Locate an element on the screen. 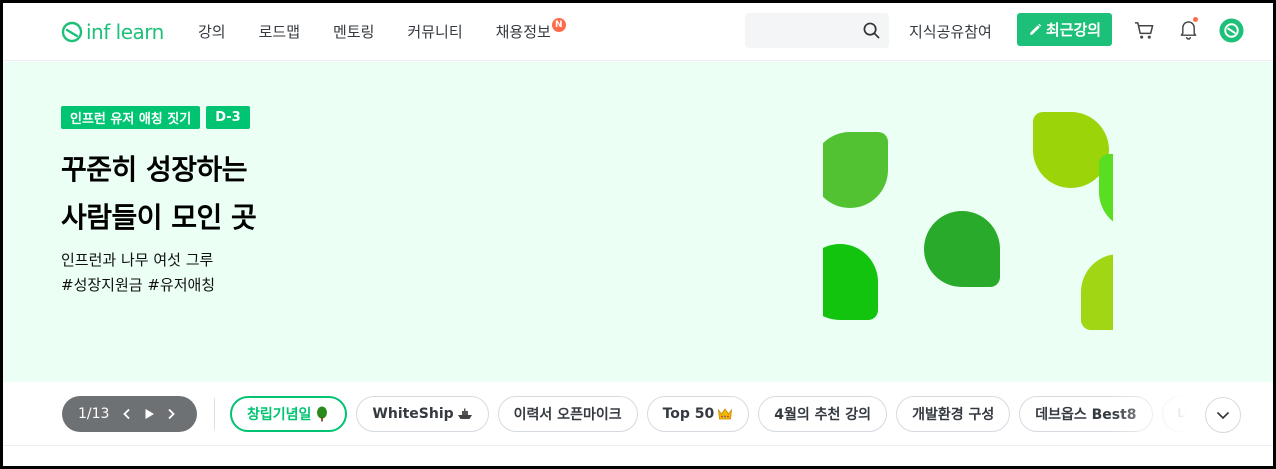  chip-april-picks: 4월의 추천 강의 is located at coordinates (823, 414).